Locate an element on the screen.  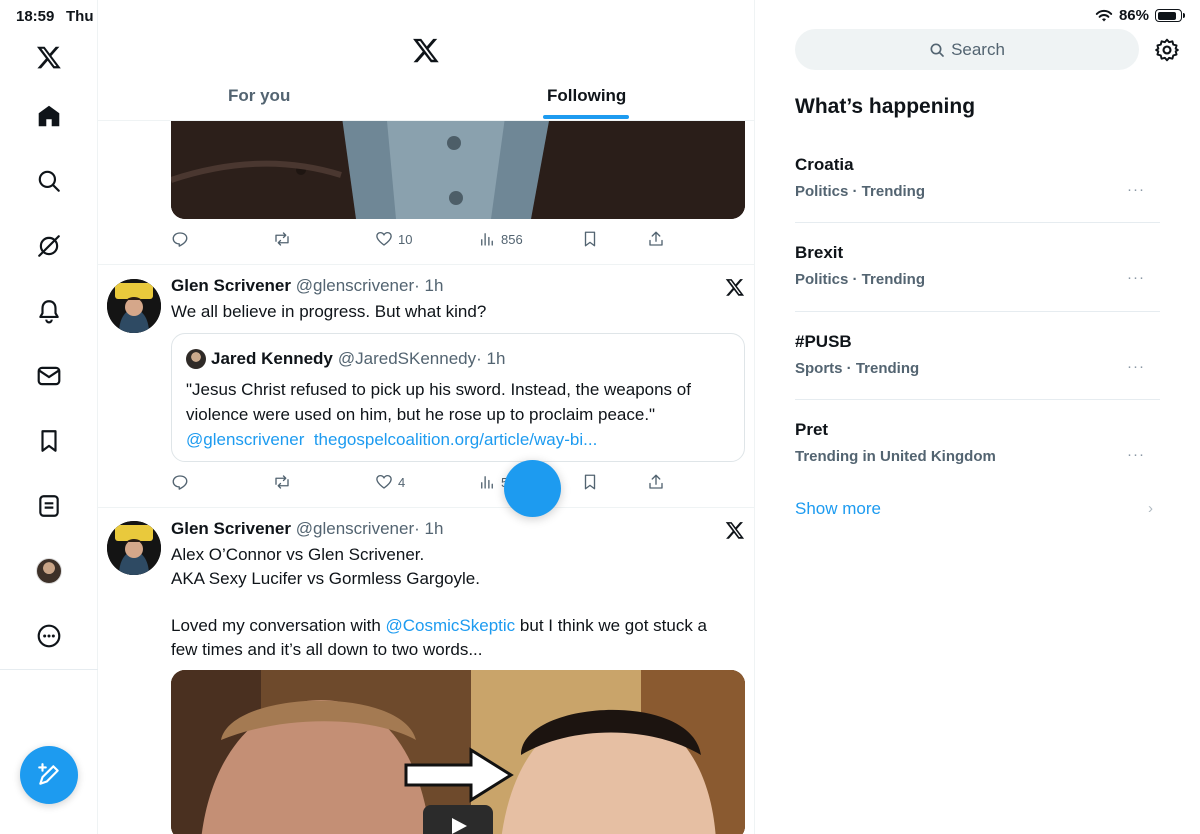
like-count: 10 is located at coordinates (405, 239).